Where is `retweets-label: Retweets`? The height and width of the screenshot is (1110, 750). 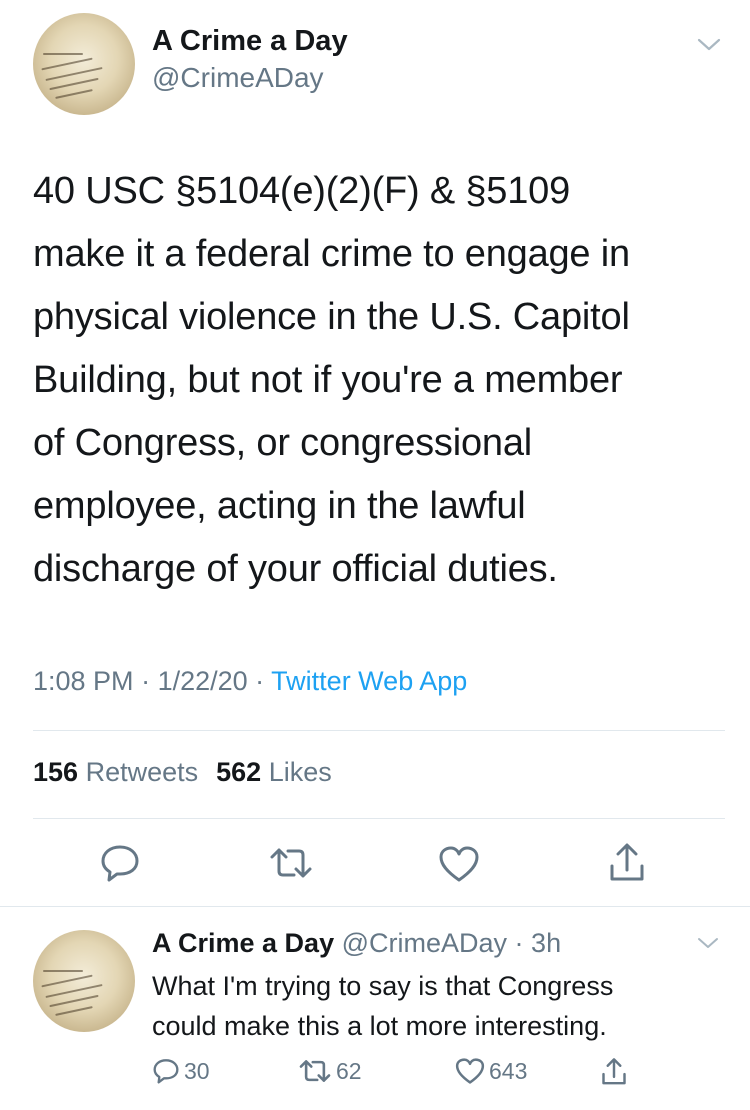 retweets-label: Retweets is located at coordinates (142, 772).